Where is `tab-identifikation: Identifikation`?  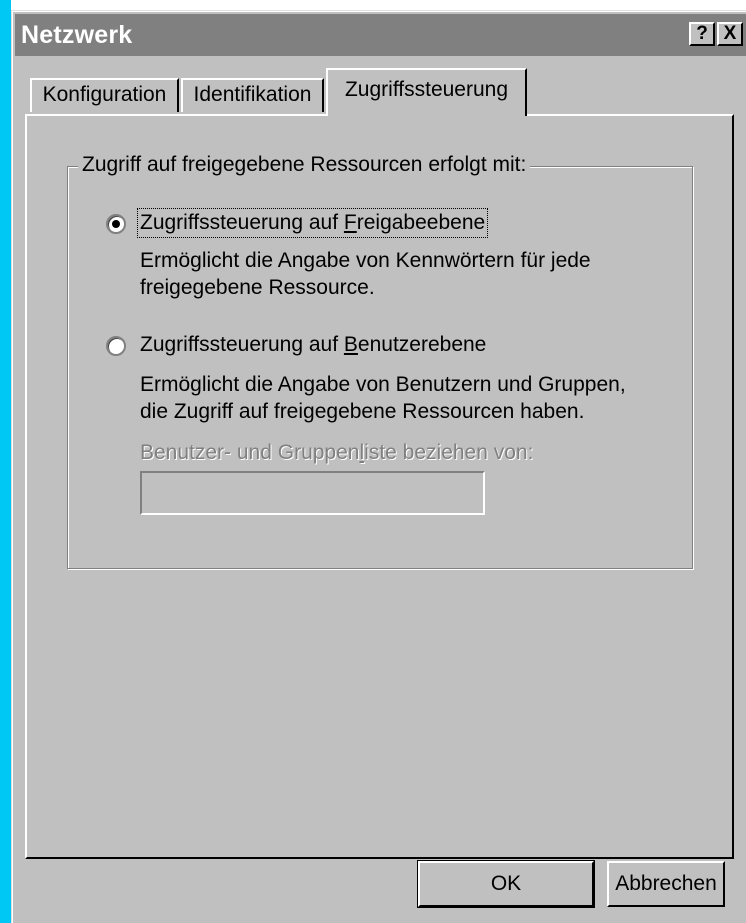 tab-identifikation: Identifikation is located at coordinates (252, 95).